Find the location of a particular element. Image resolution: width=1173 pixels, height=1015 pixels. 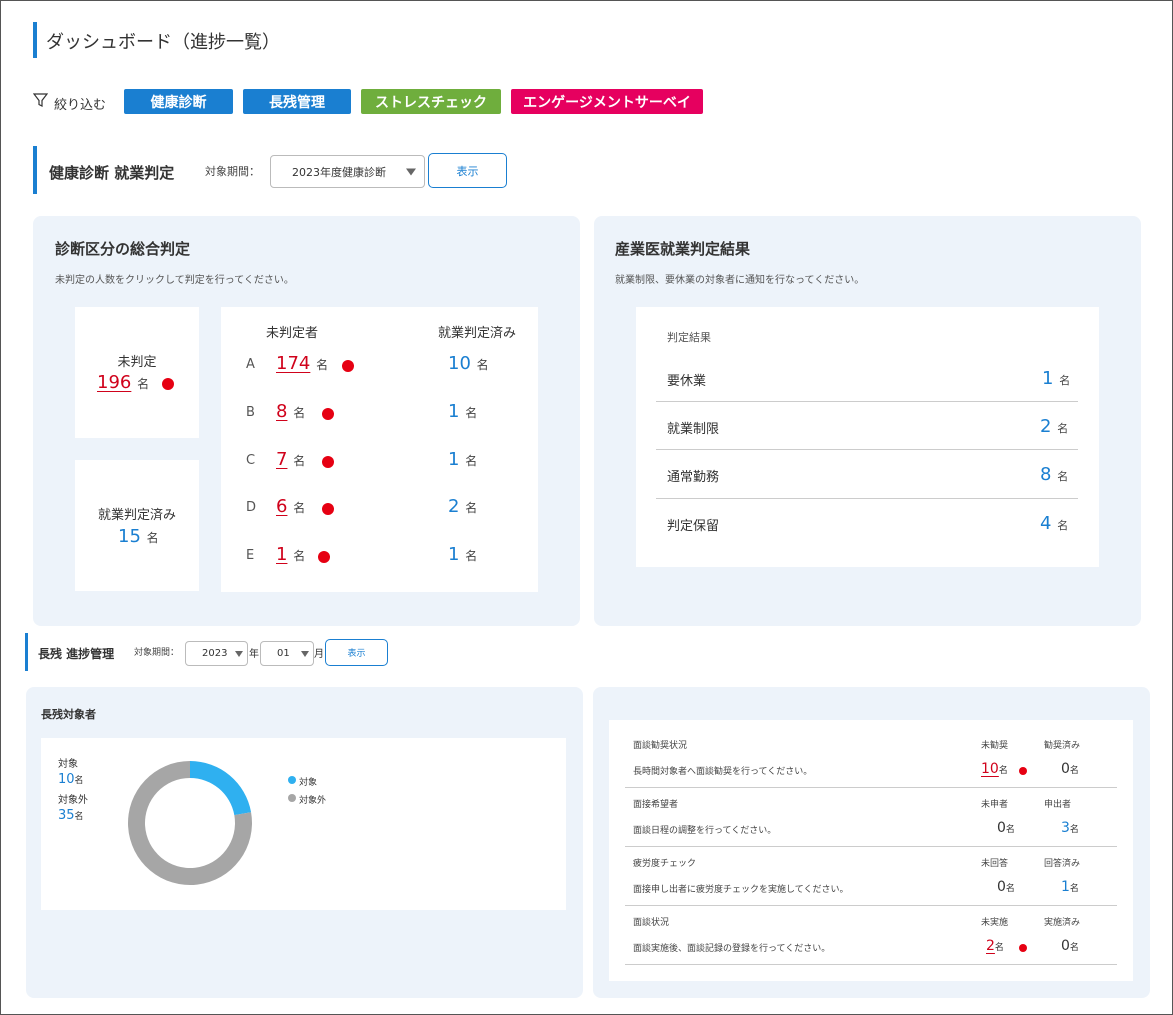

grade-undetermined-value: 8 is located at coordinates (281, 411).